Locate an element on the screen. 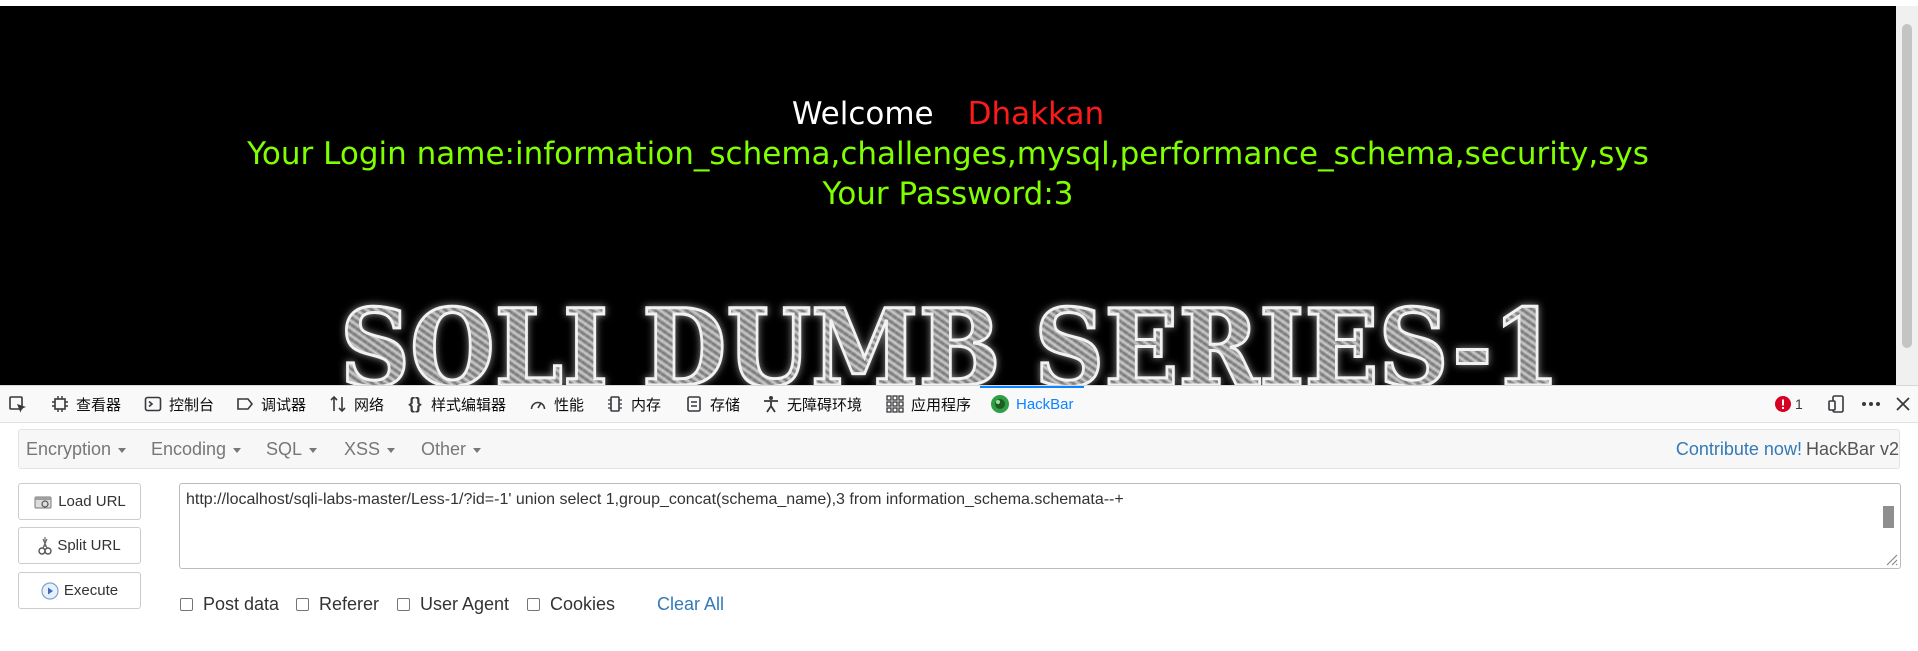  tab-style-editor: {} 样式编辑器 is located at coordinates (455, 404).